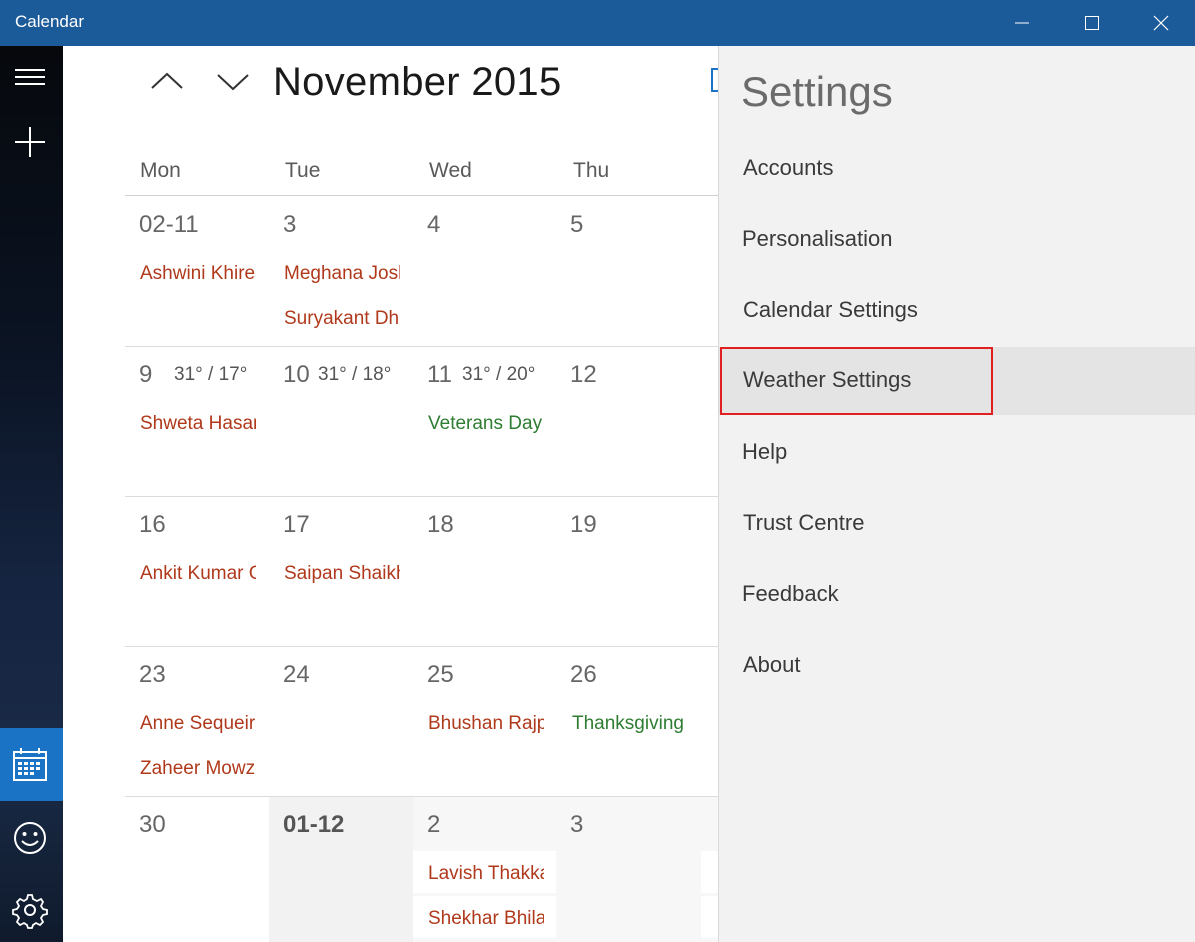  What do you see at coordinates (817, 239) in the screenshot?
I see `settings-item-label: Personalisation` at bounding box center [817, 239].